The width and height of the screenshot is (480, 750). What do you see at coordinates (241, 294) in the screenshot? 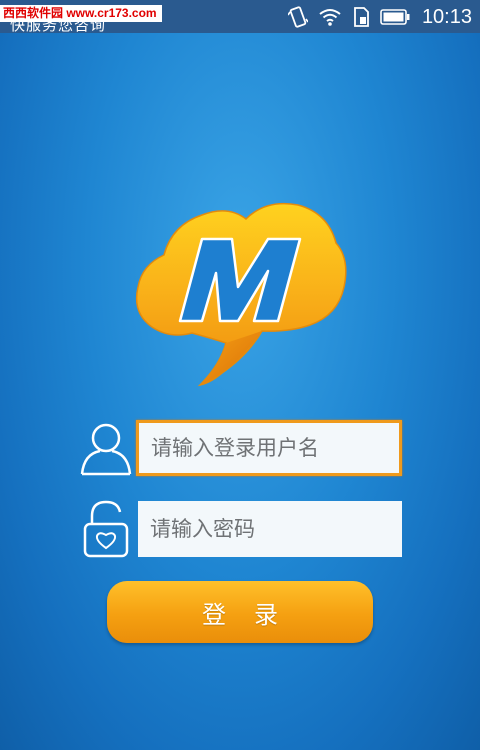
I see `app-logo` at bounding box center [241, 294].